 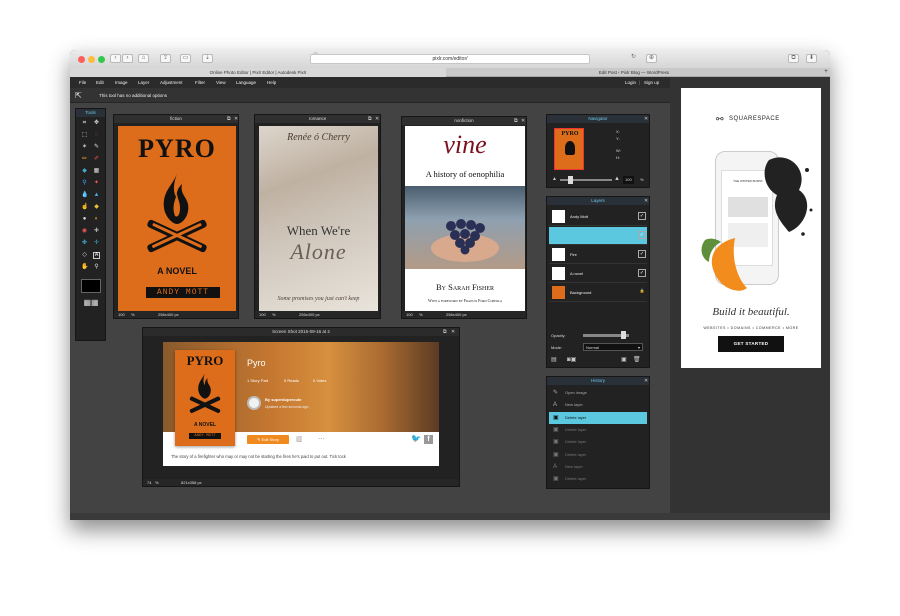 I want to click on delete-layer-icon: 🗑, so click(x=637, y=359).